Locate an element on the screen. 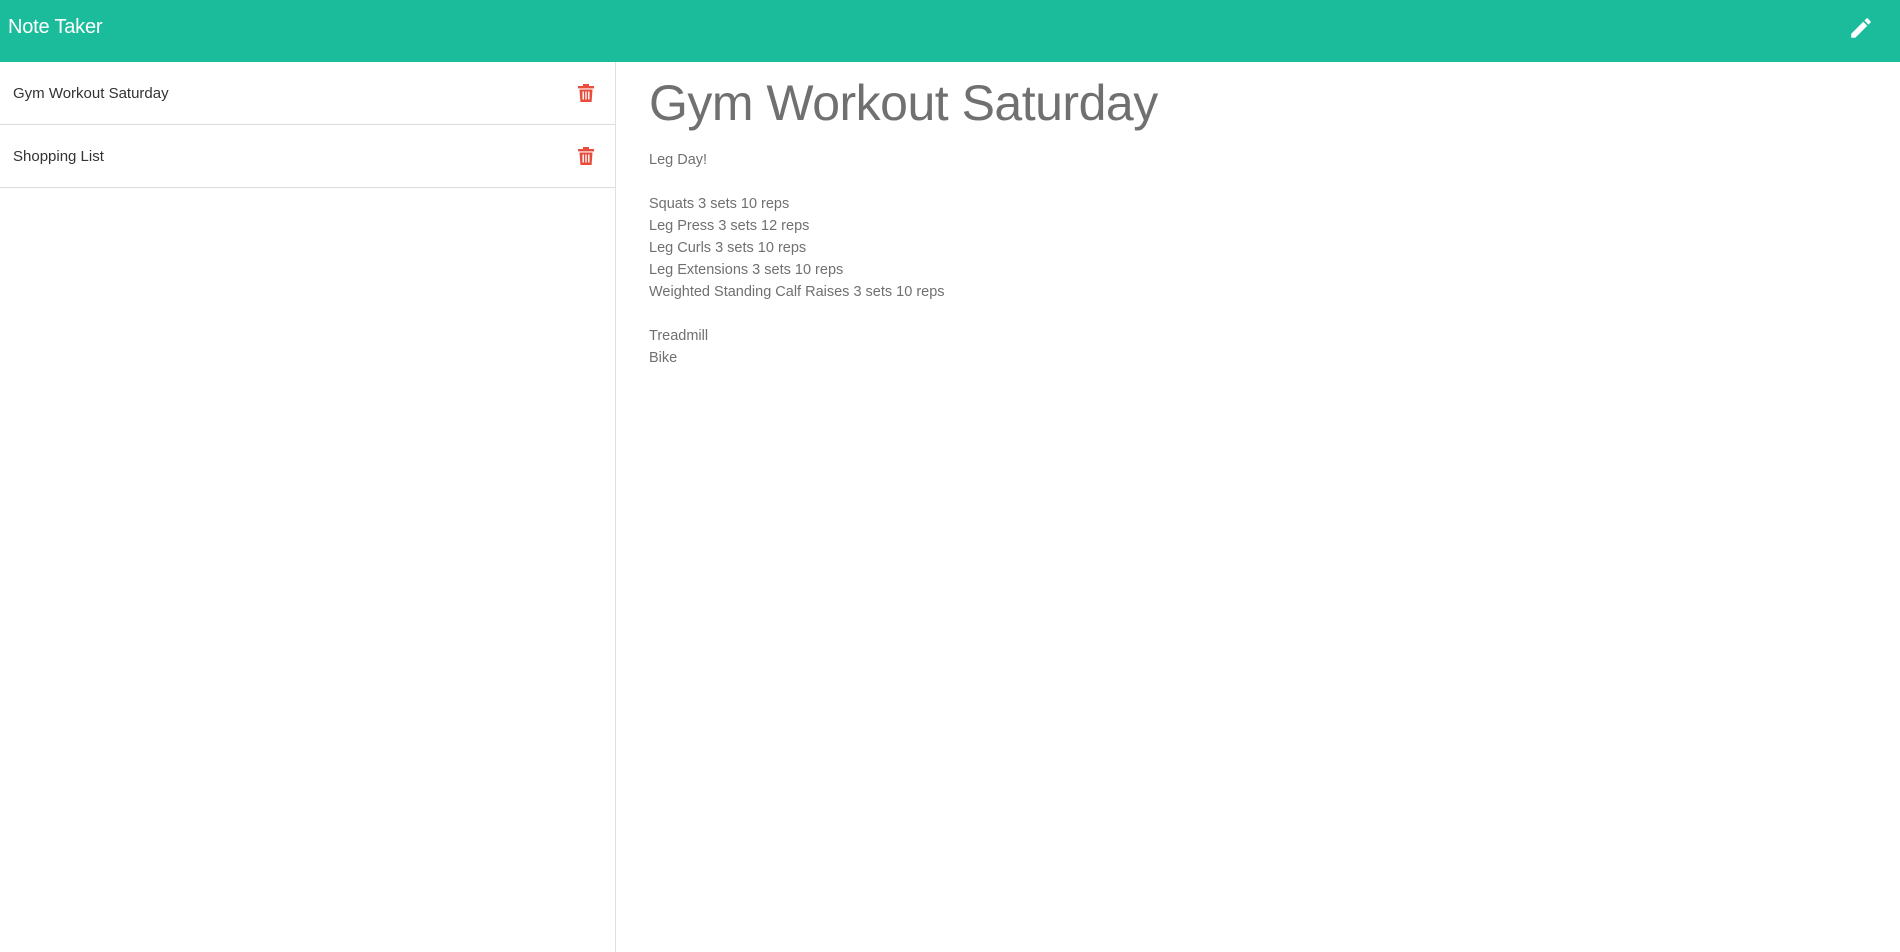 The image size is (1900, 952). list-item: Shopping List is located at coordinates (307, 156).